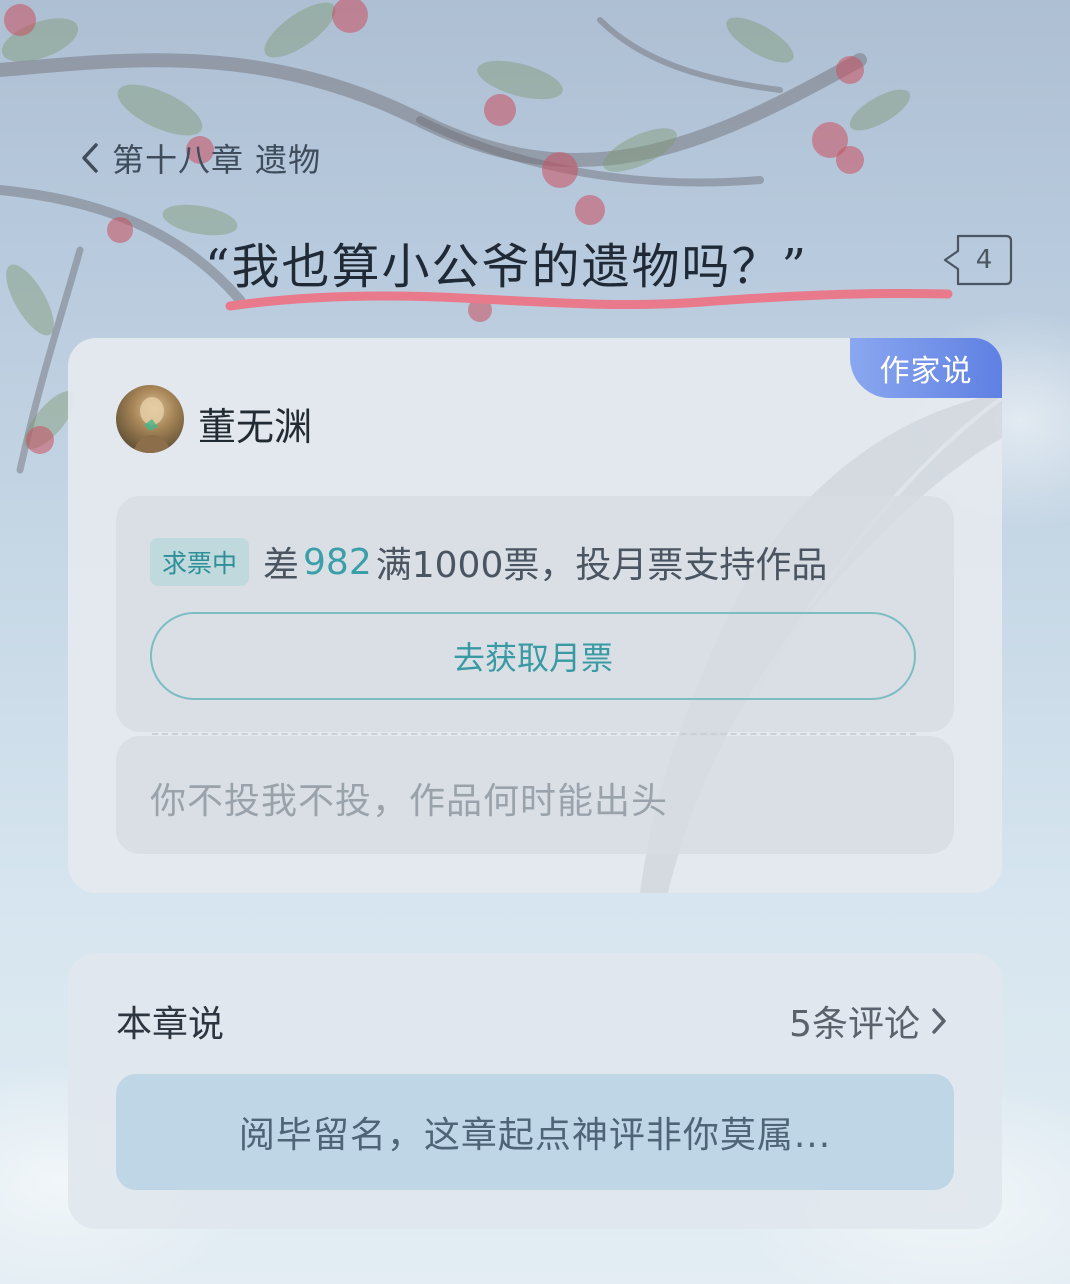 Image resolution: width=1070 pixels, height=1284 pixels. I want to click on view-comments-link: 5条评论, so click(871, 1021).